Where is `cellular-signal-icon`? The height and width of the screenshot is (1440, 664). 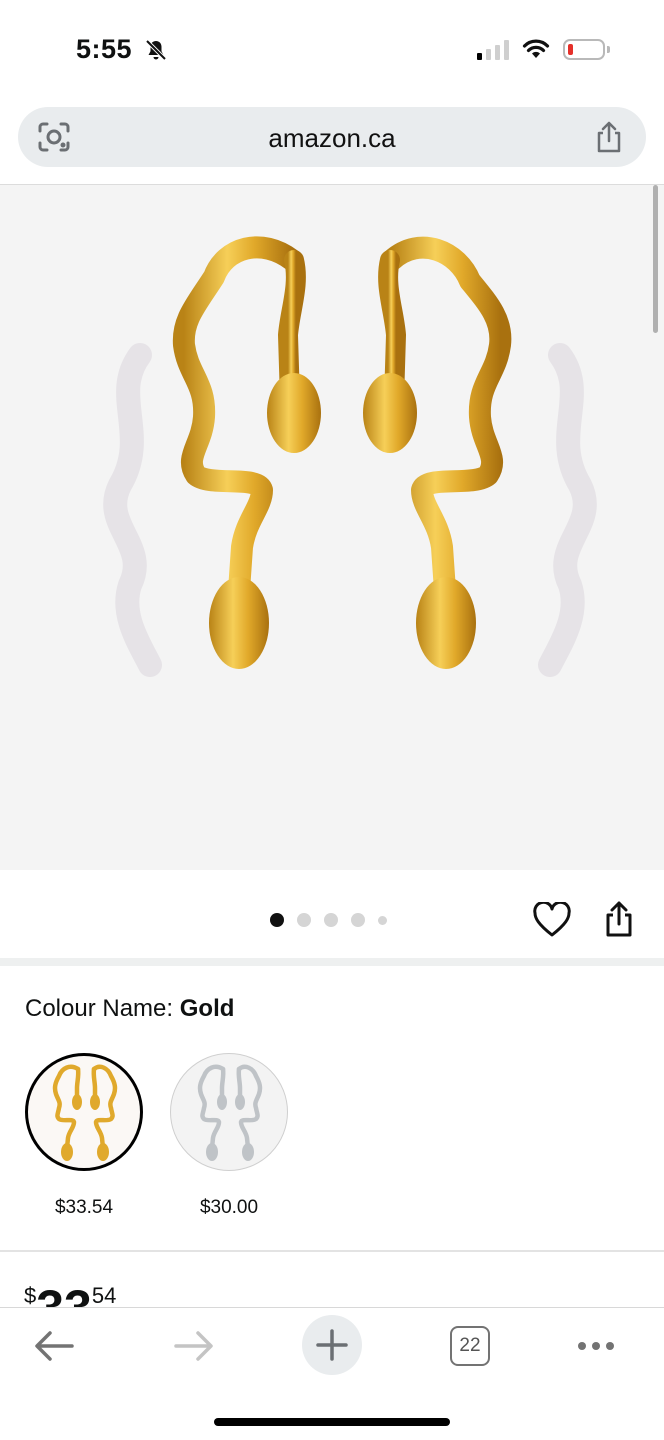
cellular-signal-icon is located at coordinates (493, 49).